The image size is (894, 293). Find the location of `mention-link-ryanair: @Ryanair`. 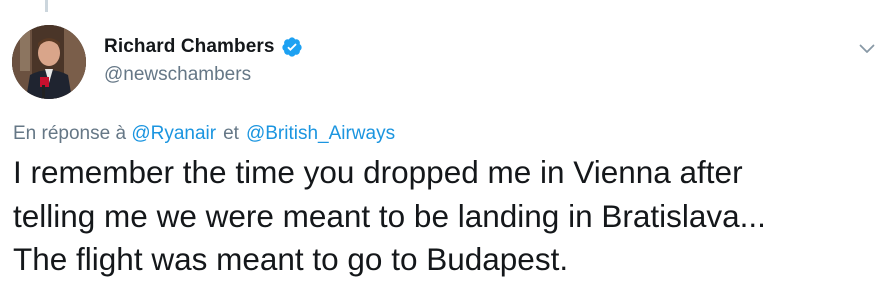

mention-link-ryanair: @Ryanair is located at coordinates (173, 133).